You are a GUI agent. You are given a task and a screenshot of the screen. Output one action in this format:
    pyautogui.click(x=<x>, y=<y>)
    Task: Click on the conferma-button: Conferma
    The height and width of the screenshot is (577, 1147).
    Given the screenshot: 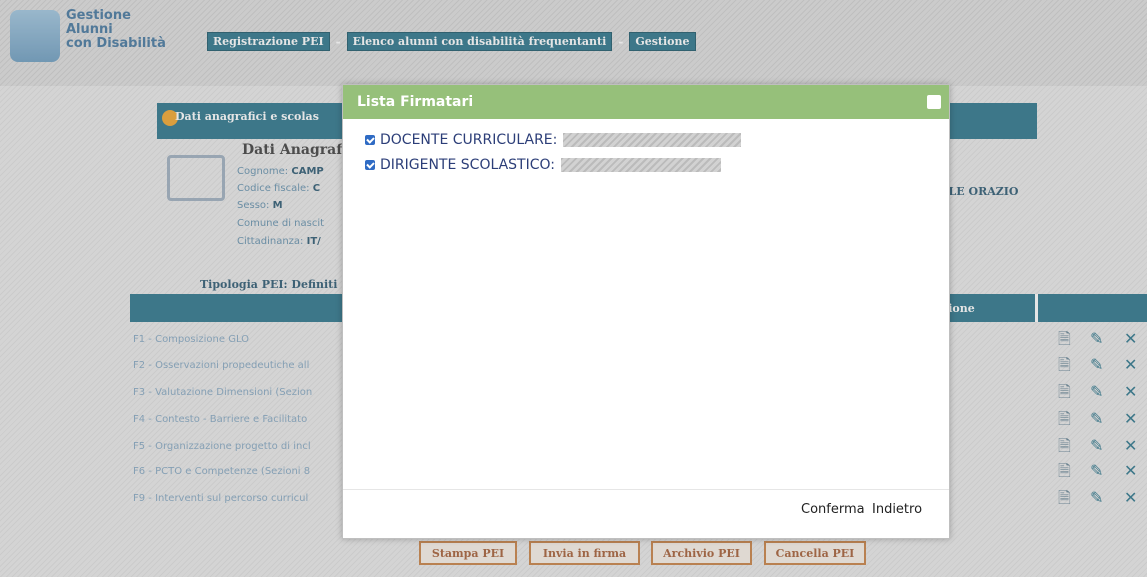 What is the action you would take?
    pyautogui.click(x=833, y=510)
    